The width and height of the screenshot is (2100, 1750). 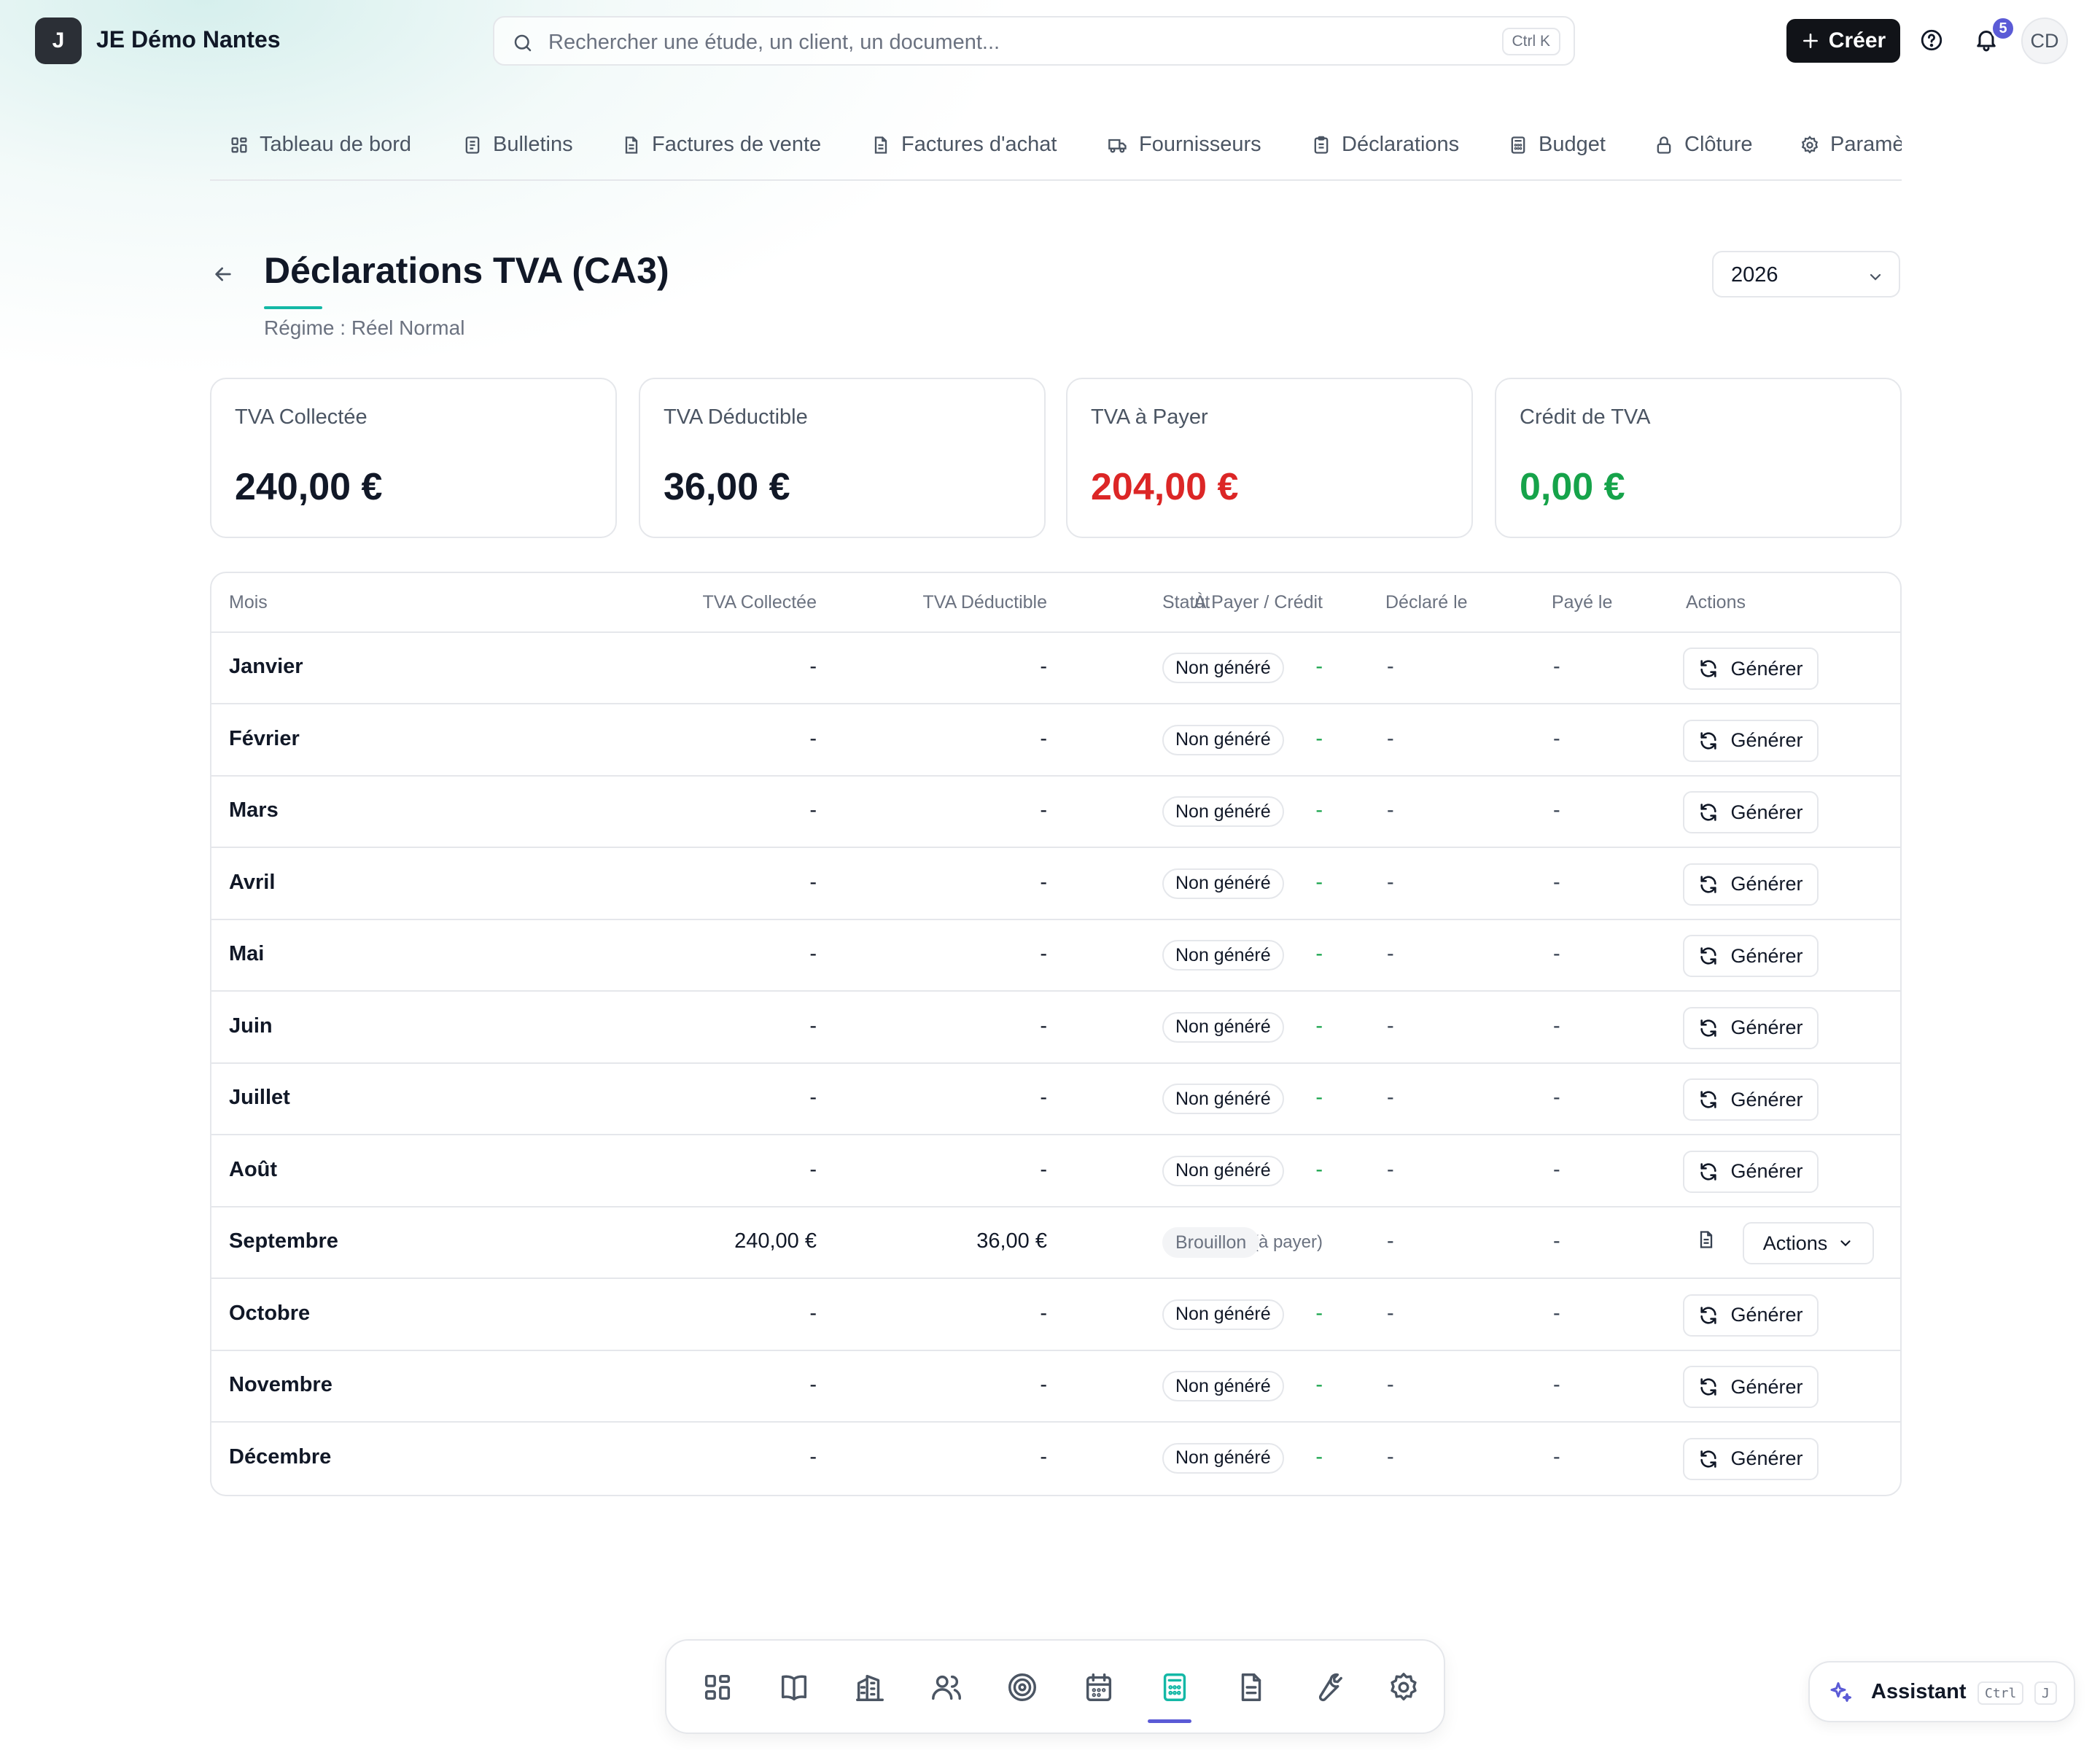 What do you see at coordinates (1184, 145) in the screenshot?
I see `tab-fournisseurs: Fournisseurs` at bounding box center [1184, 145].